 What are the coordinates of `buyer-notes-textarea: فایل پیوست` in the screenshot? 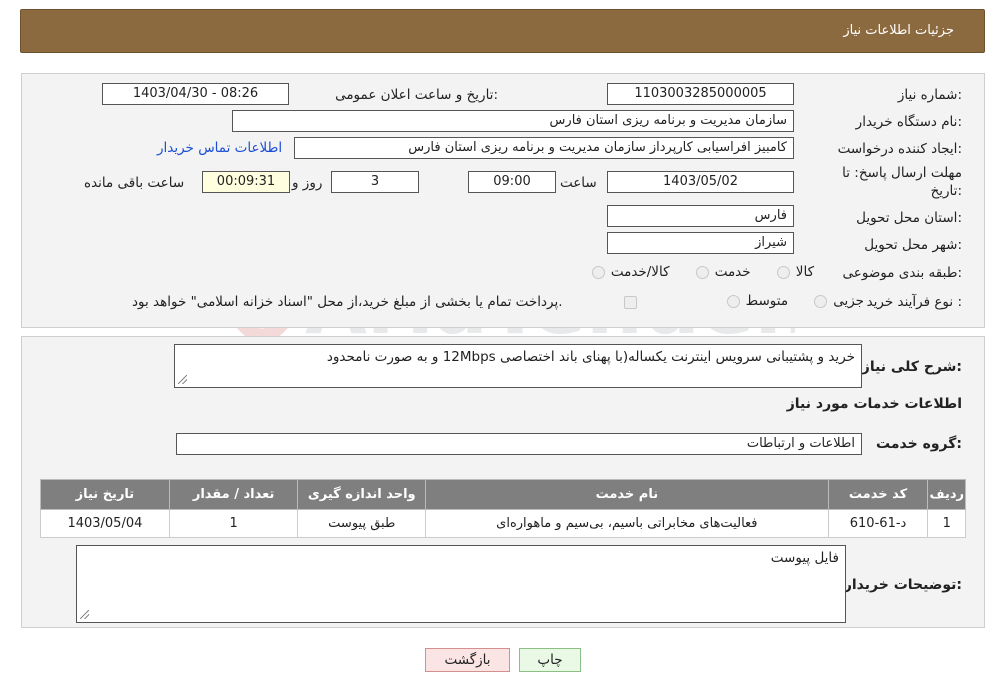 It's located at (461, 584).